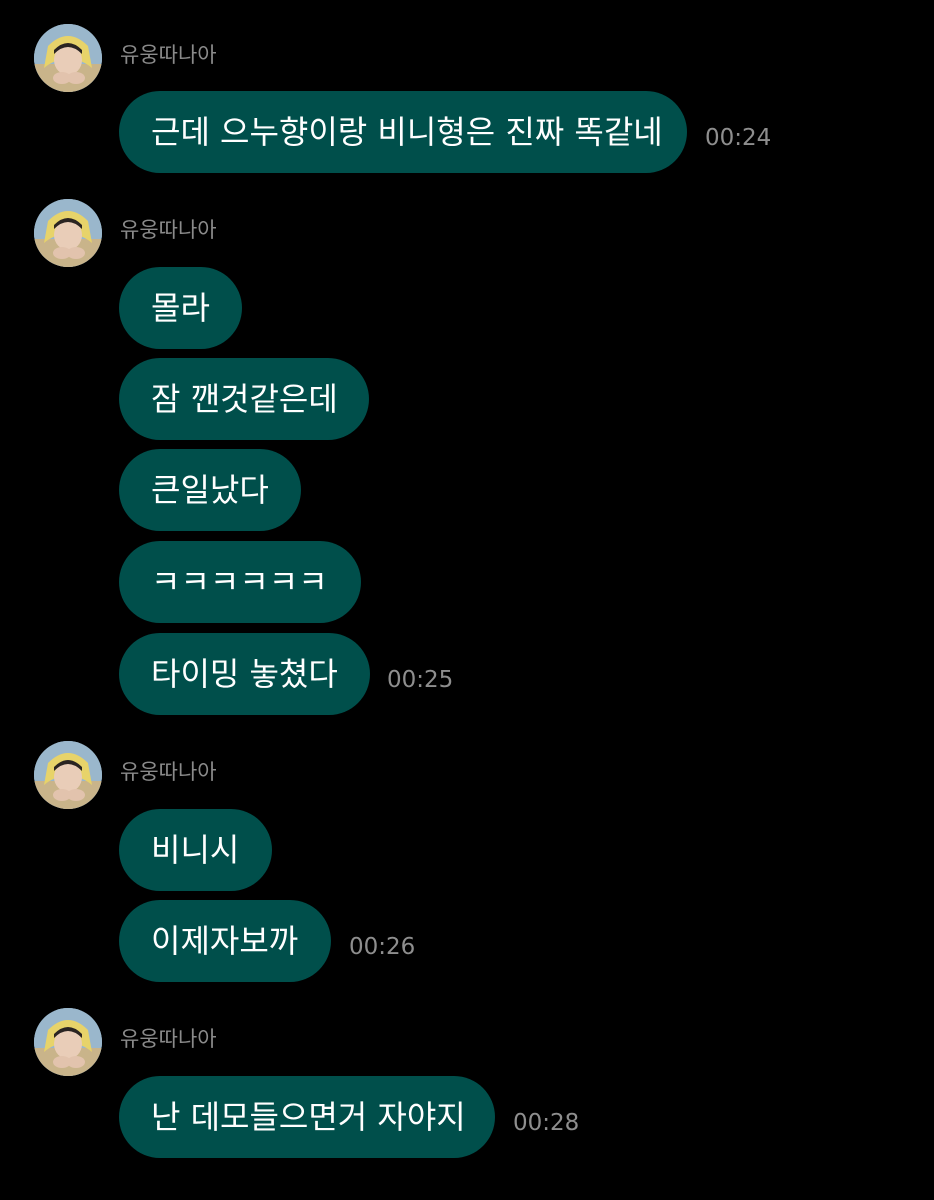 The image size is (934, 1200). What do you see at coordinates (240, 582) in the screenshot?
I see `message-bubble: ㅋㅋㅋㅋㅋㅋ` at bounding box center [240, 582].